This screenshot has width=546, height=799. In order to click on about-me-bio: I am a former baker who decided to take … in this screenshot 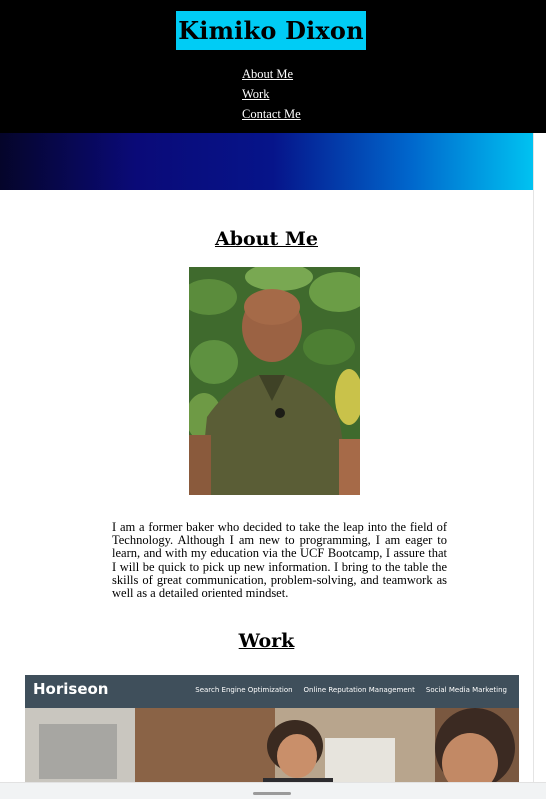, I will do `click(279, 560)`.